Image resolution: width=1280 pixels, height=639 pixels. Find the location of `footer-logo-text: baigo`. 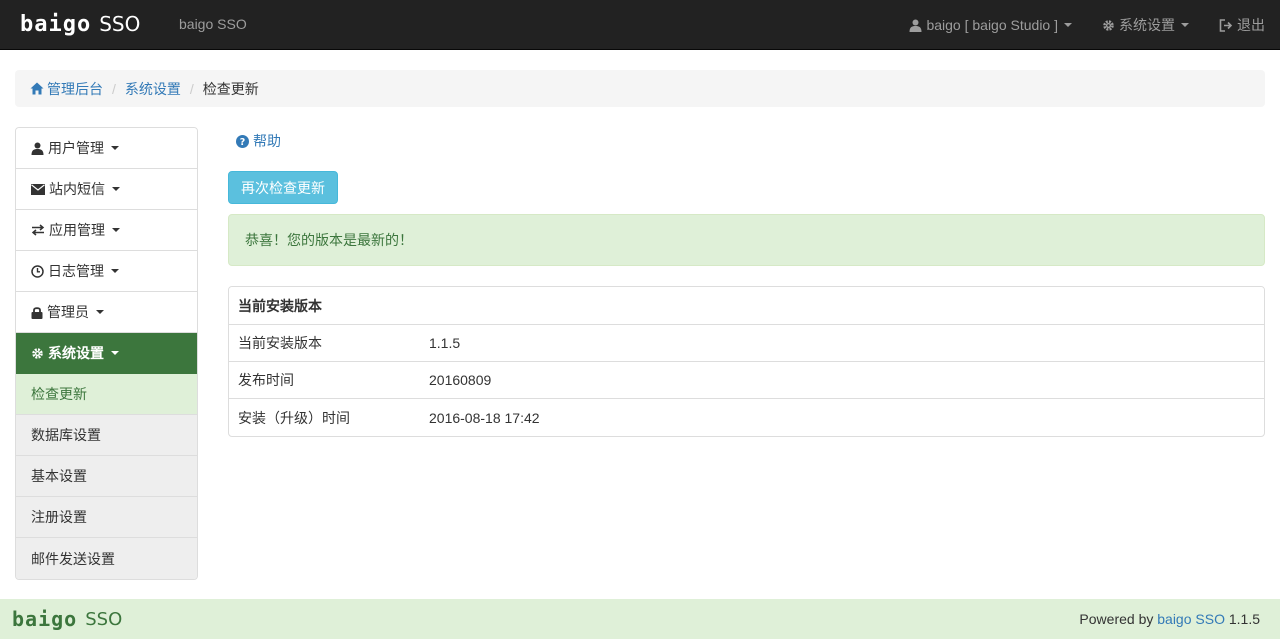

footer-logo-text: baigo is located at coordinates (45, 619).